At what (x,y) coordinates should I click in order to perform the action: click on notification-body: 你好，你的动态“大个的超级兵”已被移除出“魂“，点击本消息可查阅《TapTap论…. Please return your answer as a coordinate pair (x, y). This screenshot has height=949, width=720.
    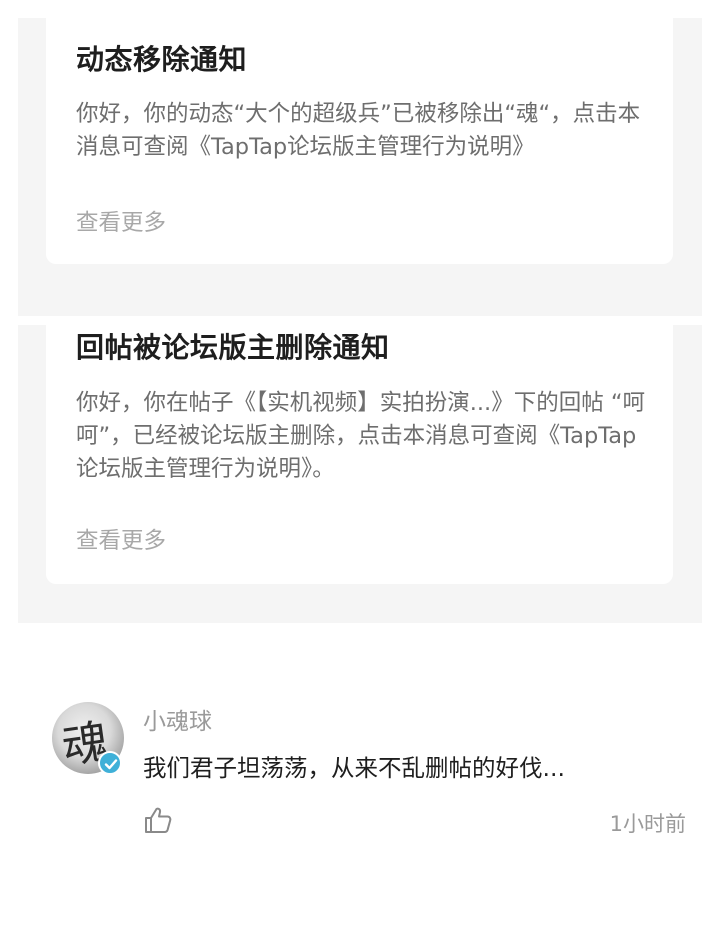
    Looking at the image, I should click on (358, 130).